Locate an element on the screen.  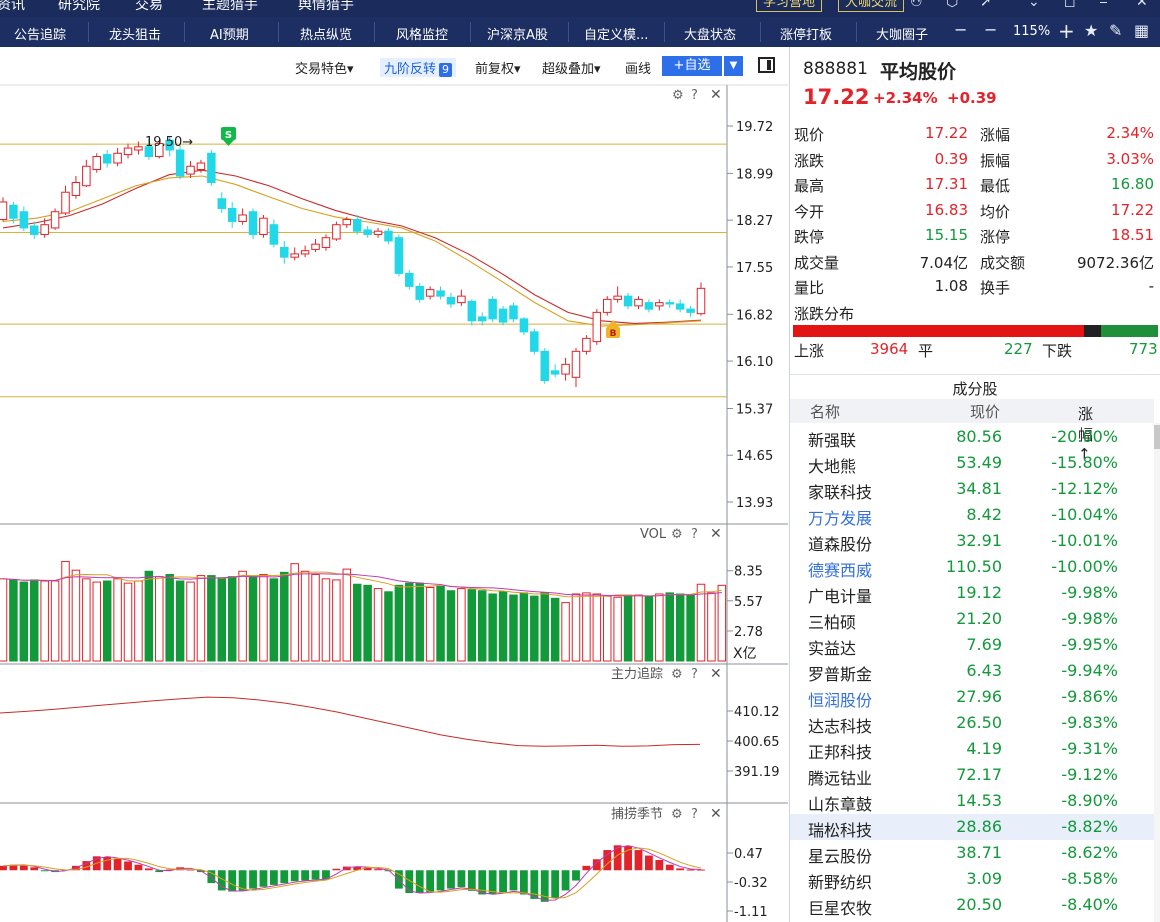
menu-theme-hunter: 主题猎手 is located at coordinates (230, 7).